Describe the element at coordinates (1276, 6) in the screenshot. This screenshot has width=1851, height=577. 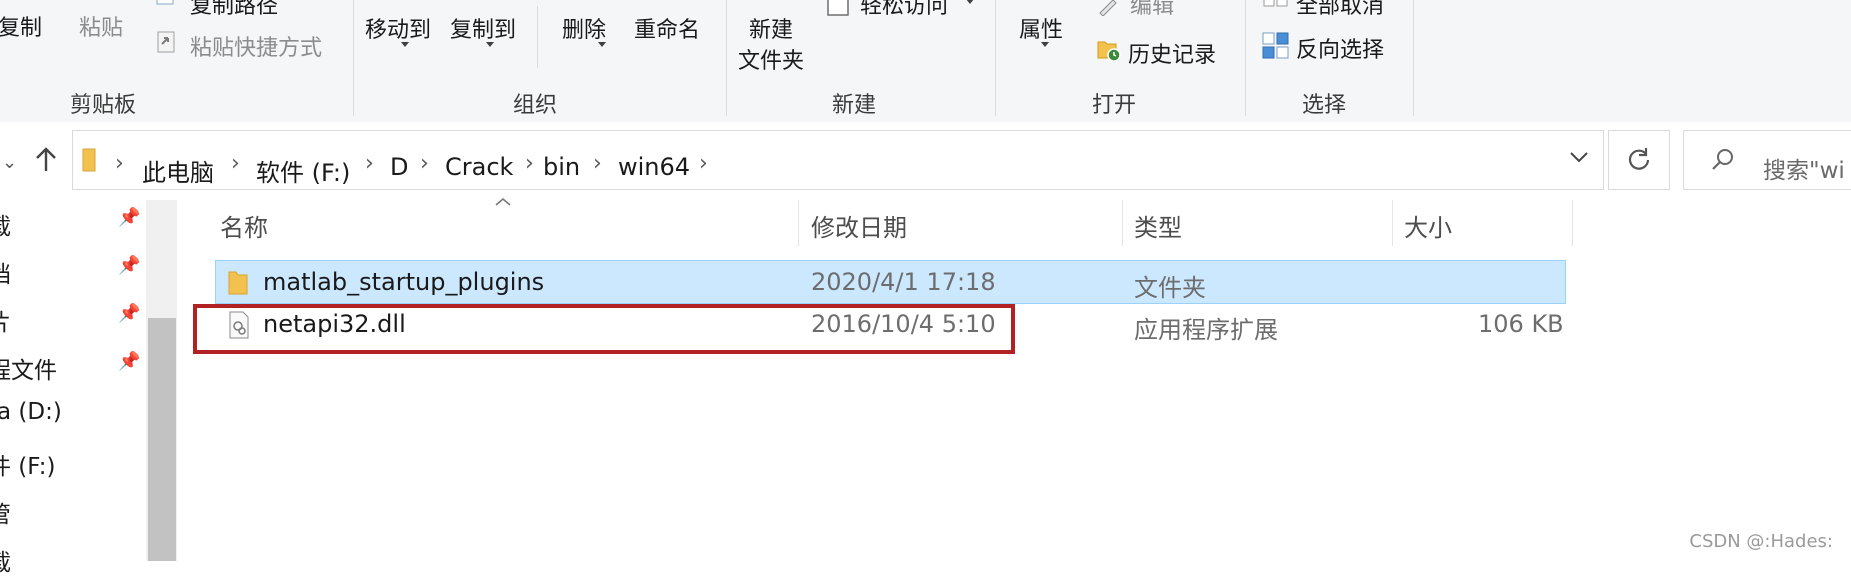
I see `select-none-icon` at that location.